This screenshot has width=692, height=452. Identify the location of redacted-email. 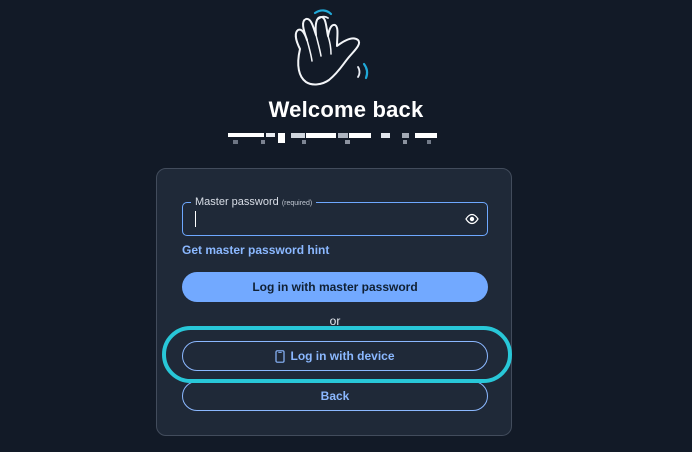
(332, 138).